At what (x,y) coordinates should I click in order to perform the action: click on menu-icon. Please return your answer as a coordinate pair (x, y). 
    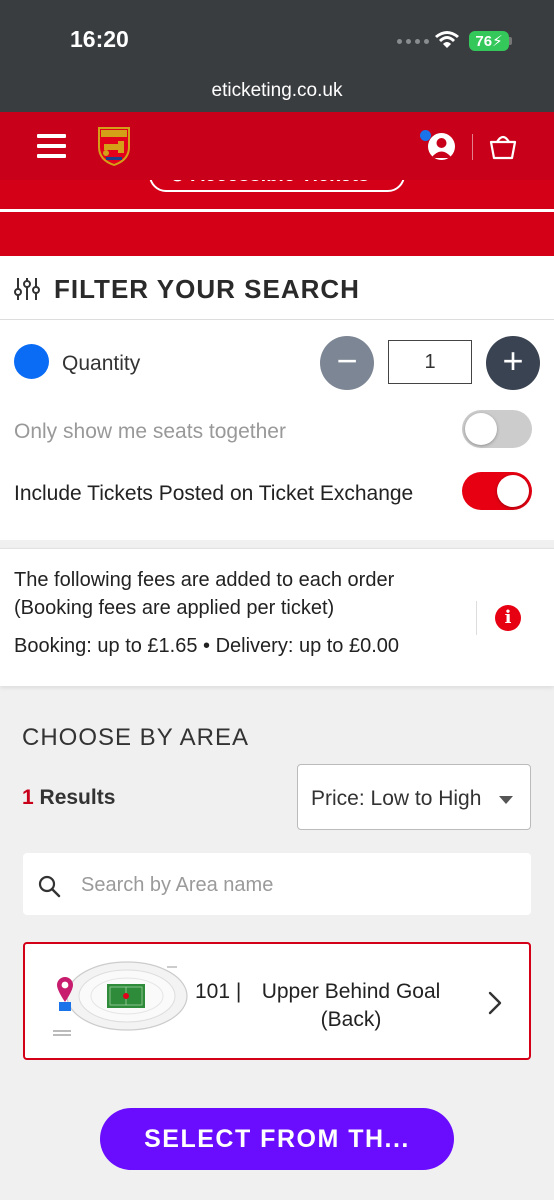
    Looking at the image, I should click on (51, 146).